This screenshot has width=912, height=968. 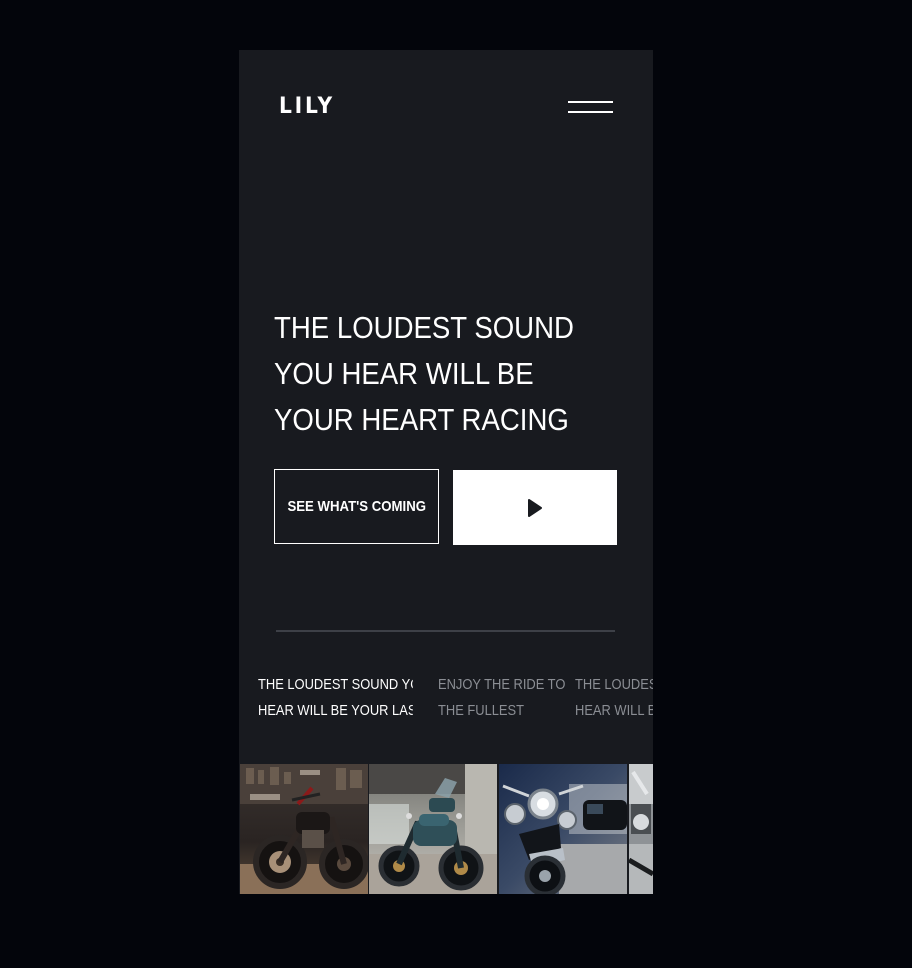 I want to click on hamburger-menu-button, so click(x=590, y=108).